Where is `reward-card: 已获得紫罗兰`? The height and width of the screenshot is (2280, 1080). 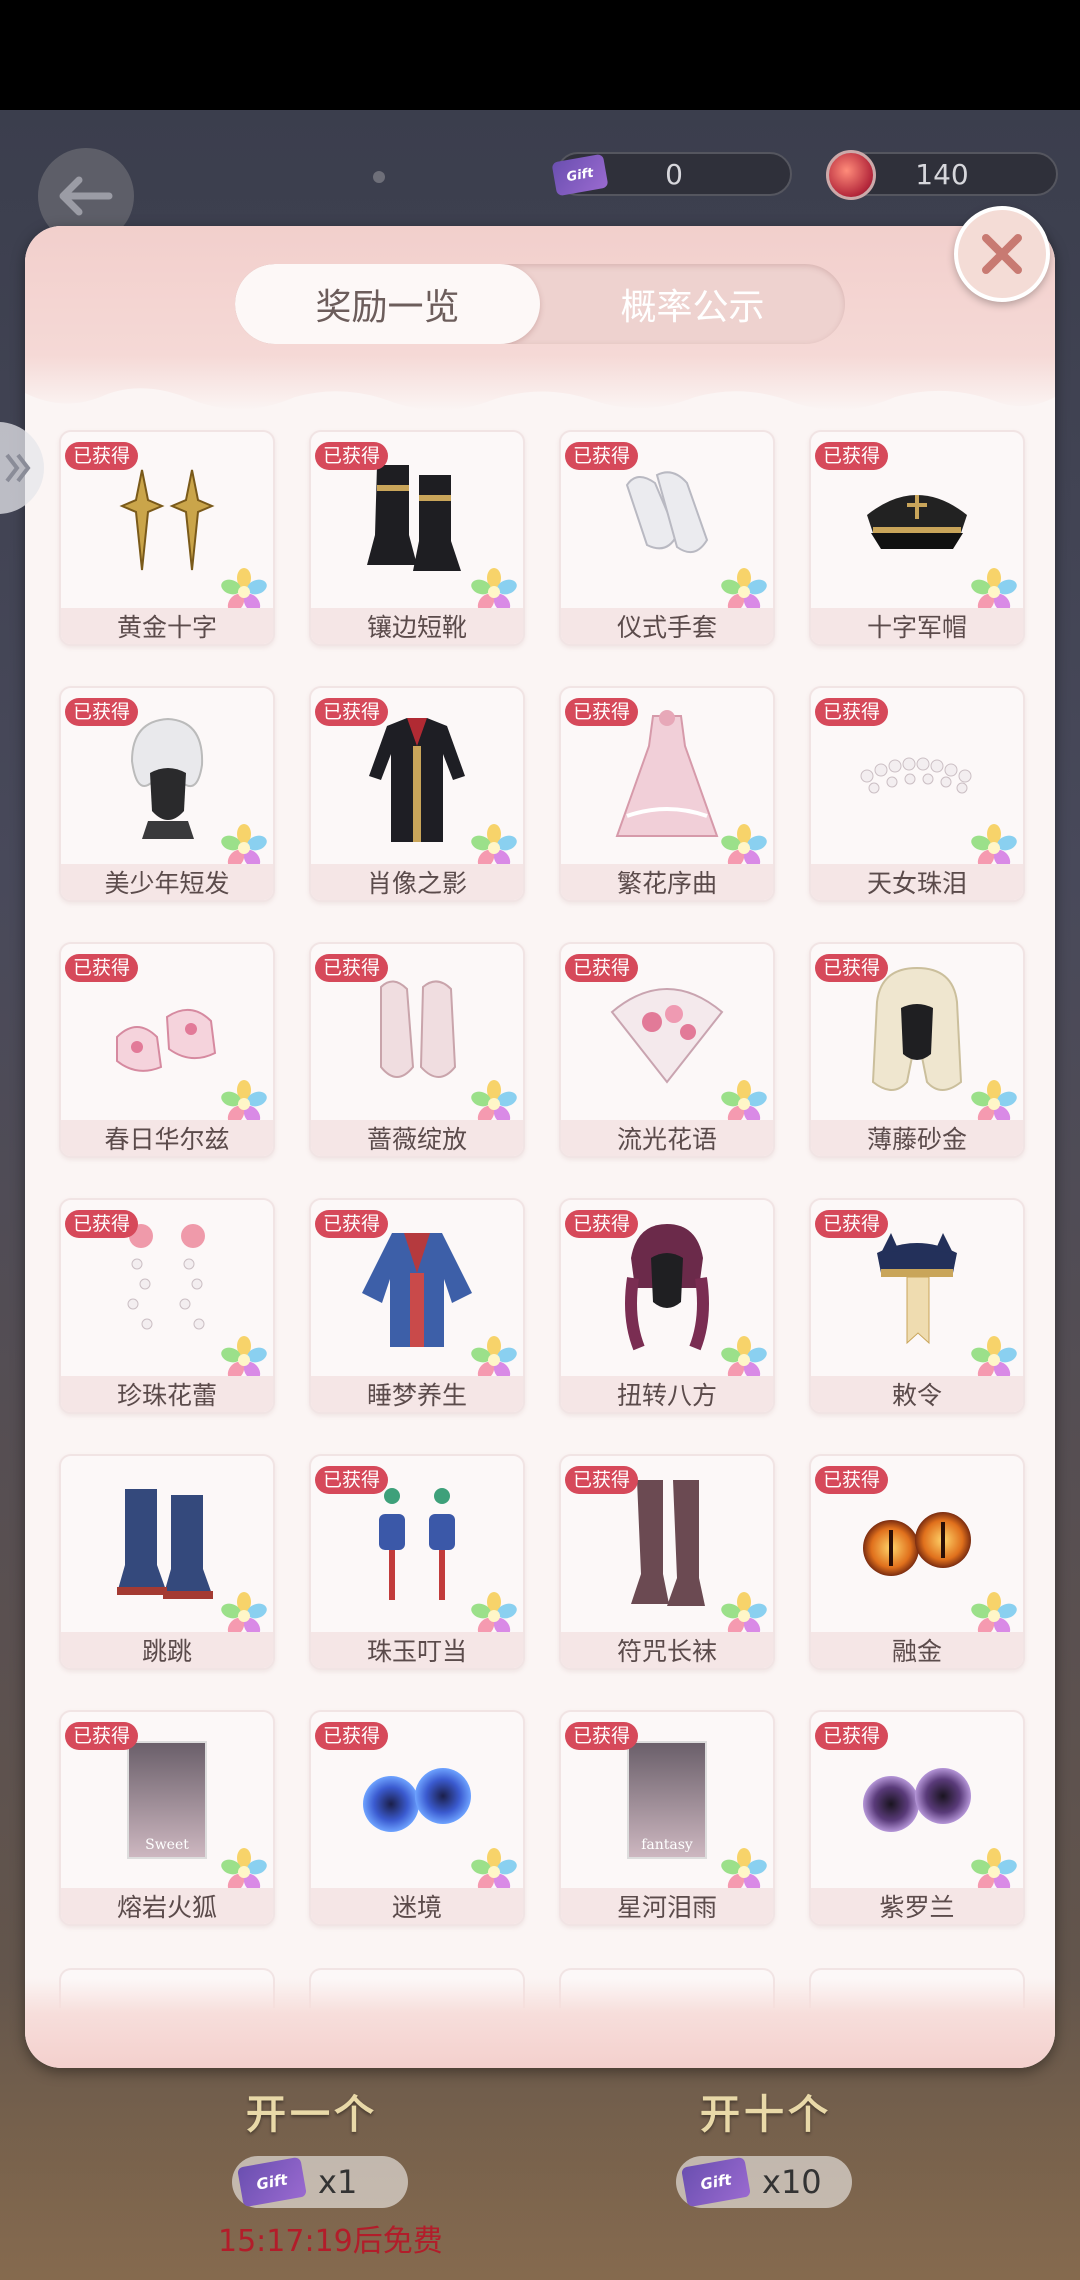
reward-card: 已获得紫罗兰 is located at coordinates (917, 1818).